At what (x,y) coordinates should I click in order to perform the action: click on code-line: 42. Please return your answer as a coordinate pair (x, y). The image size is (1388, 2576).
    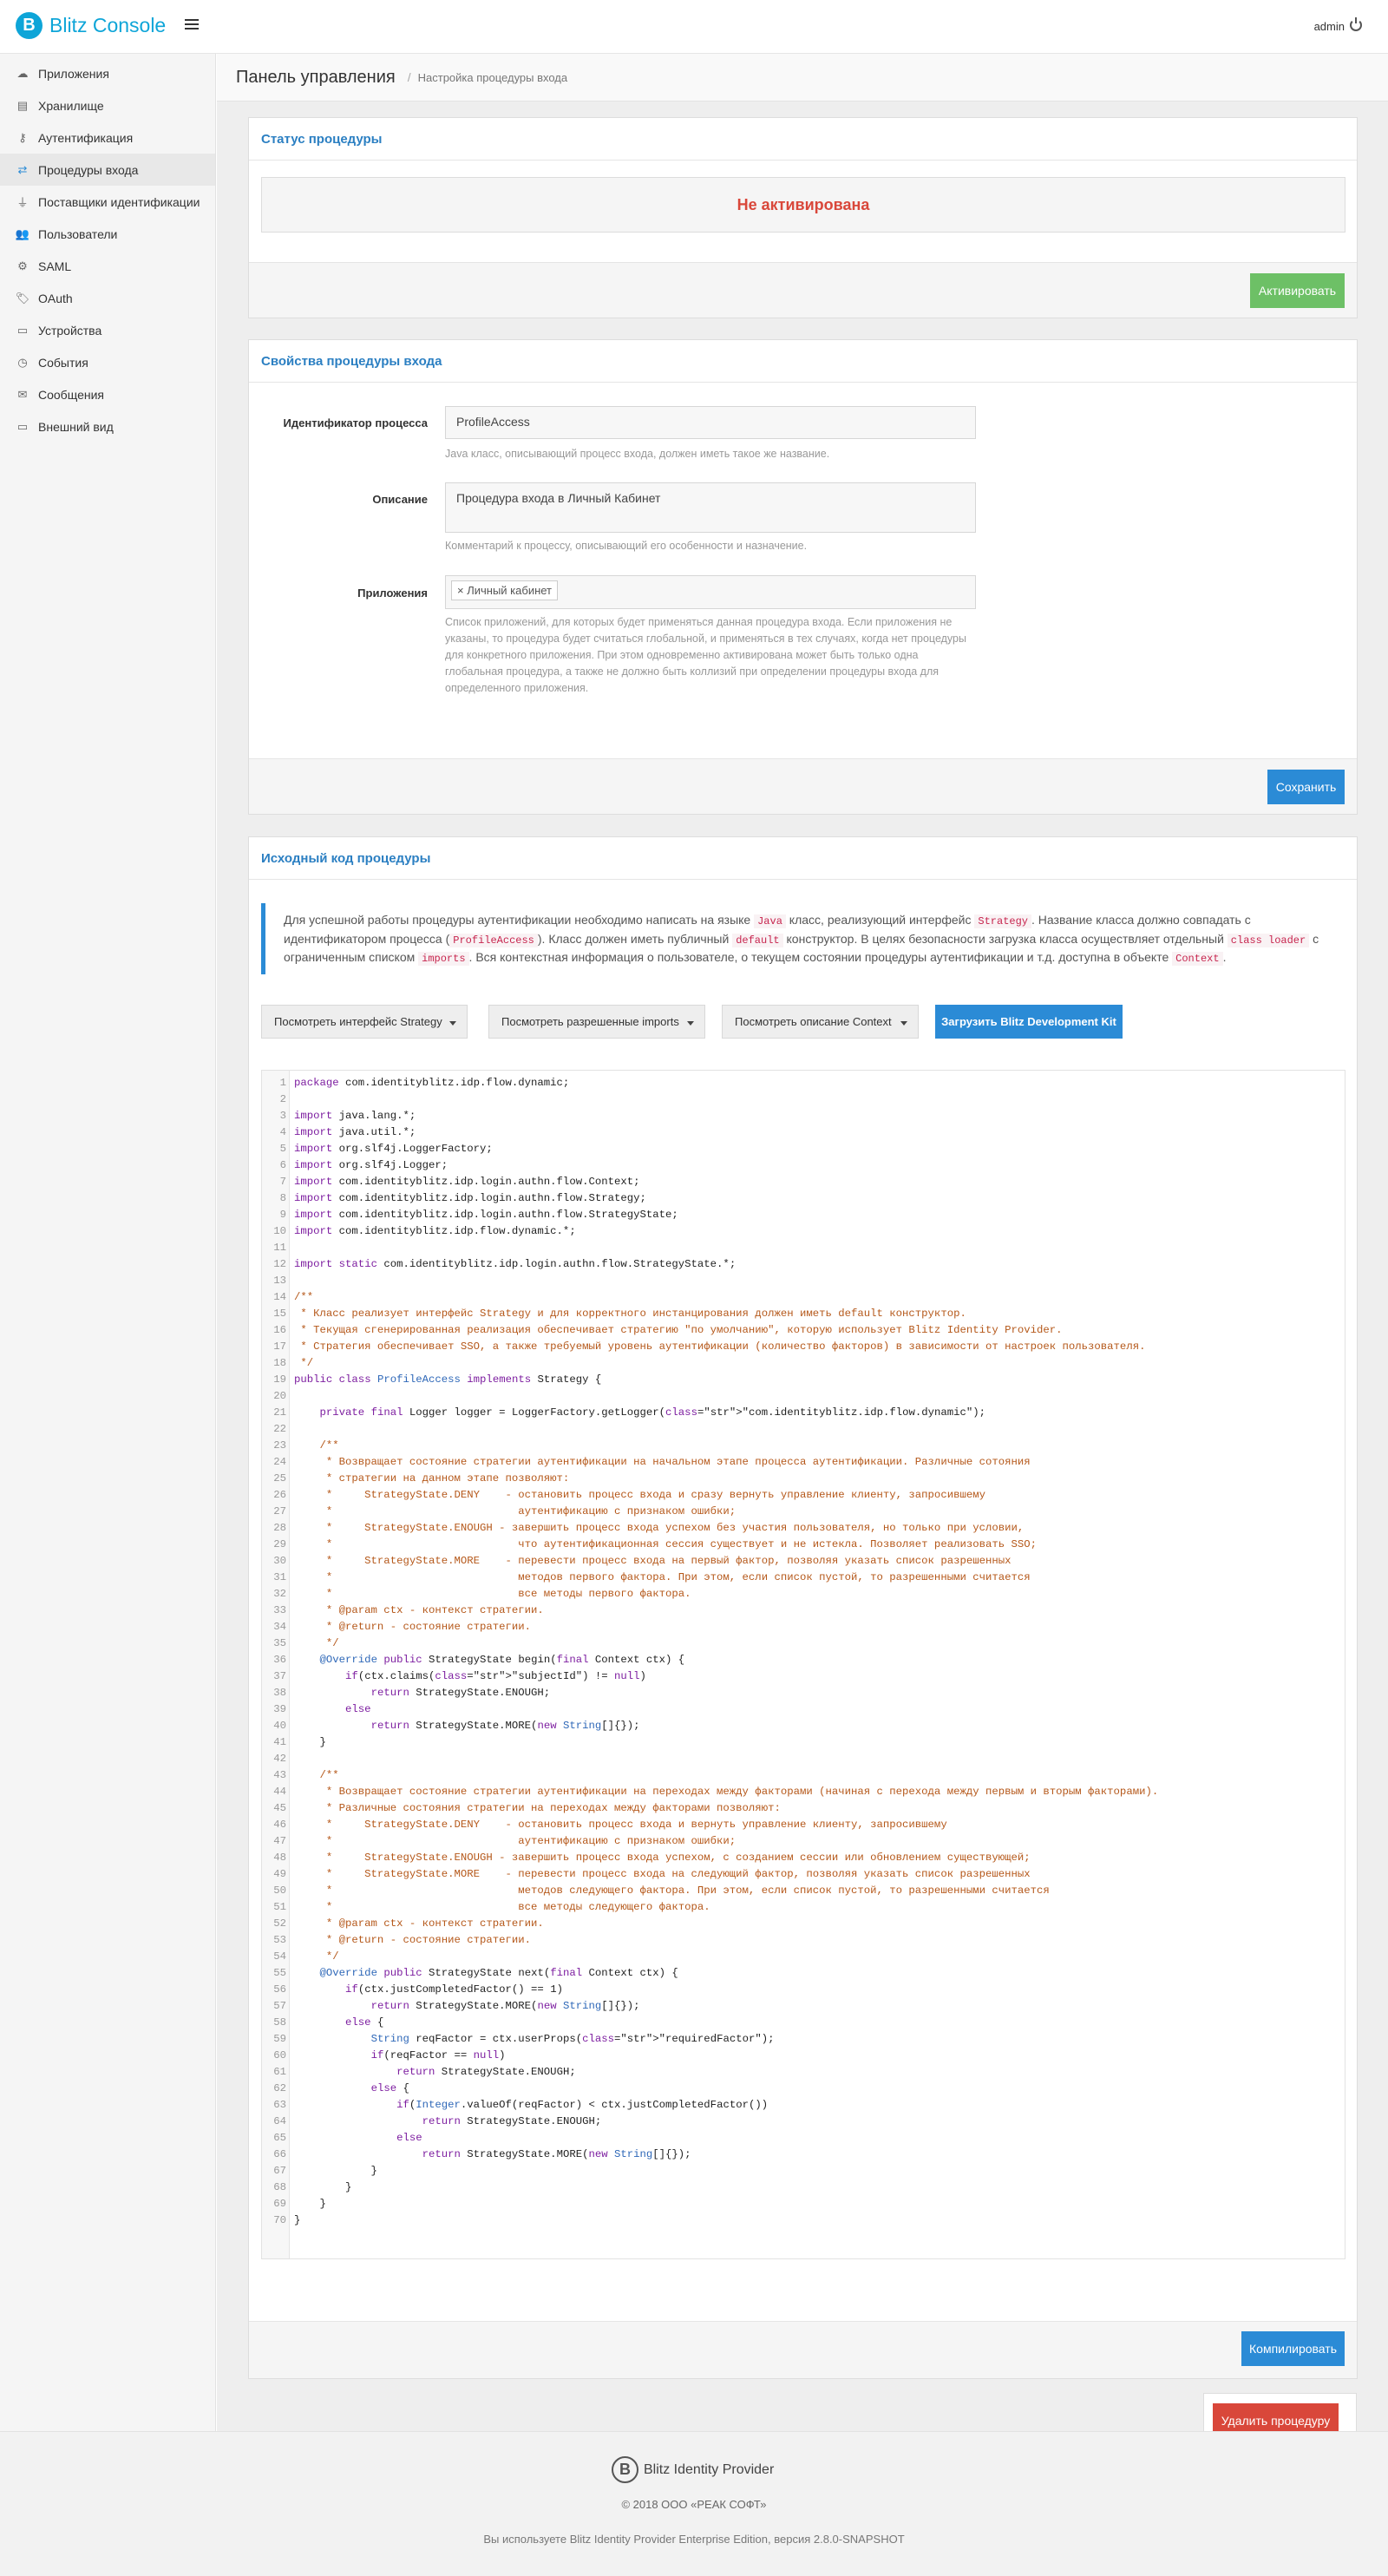
    Looking at the image, I should click on (809, 1759).